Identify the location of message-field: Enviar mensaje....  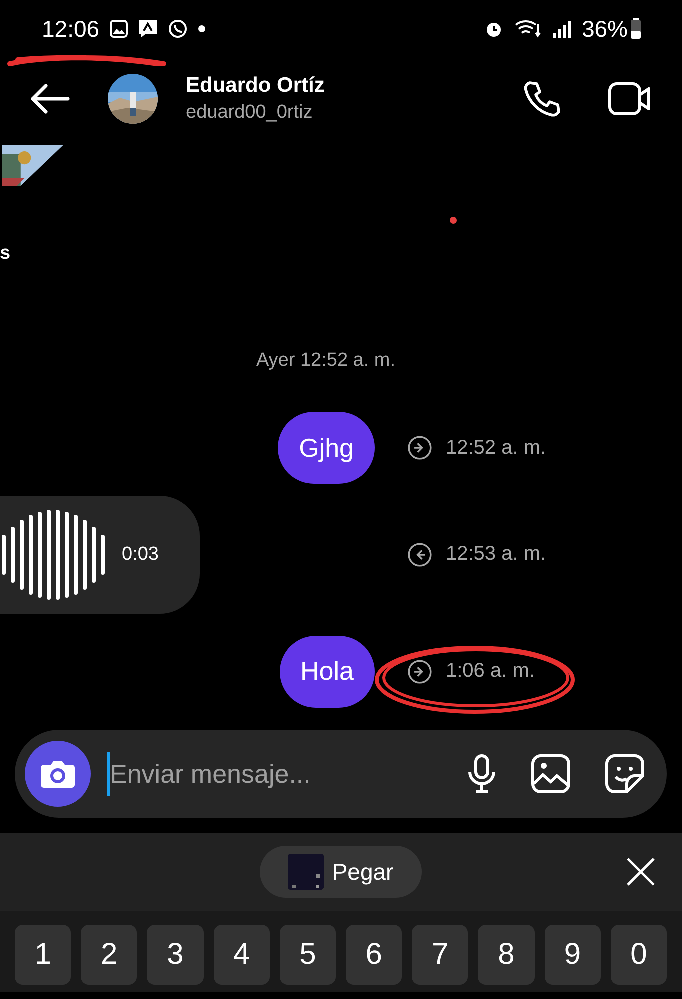
(341, 774).